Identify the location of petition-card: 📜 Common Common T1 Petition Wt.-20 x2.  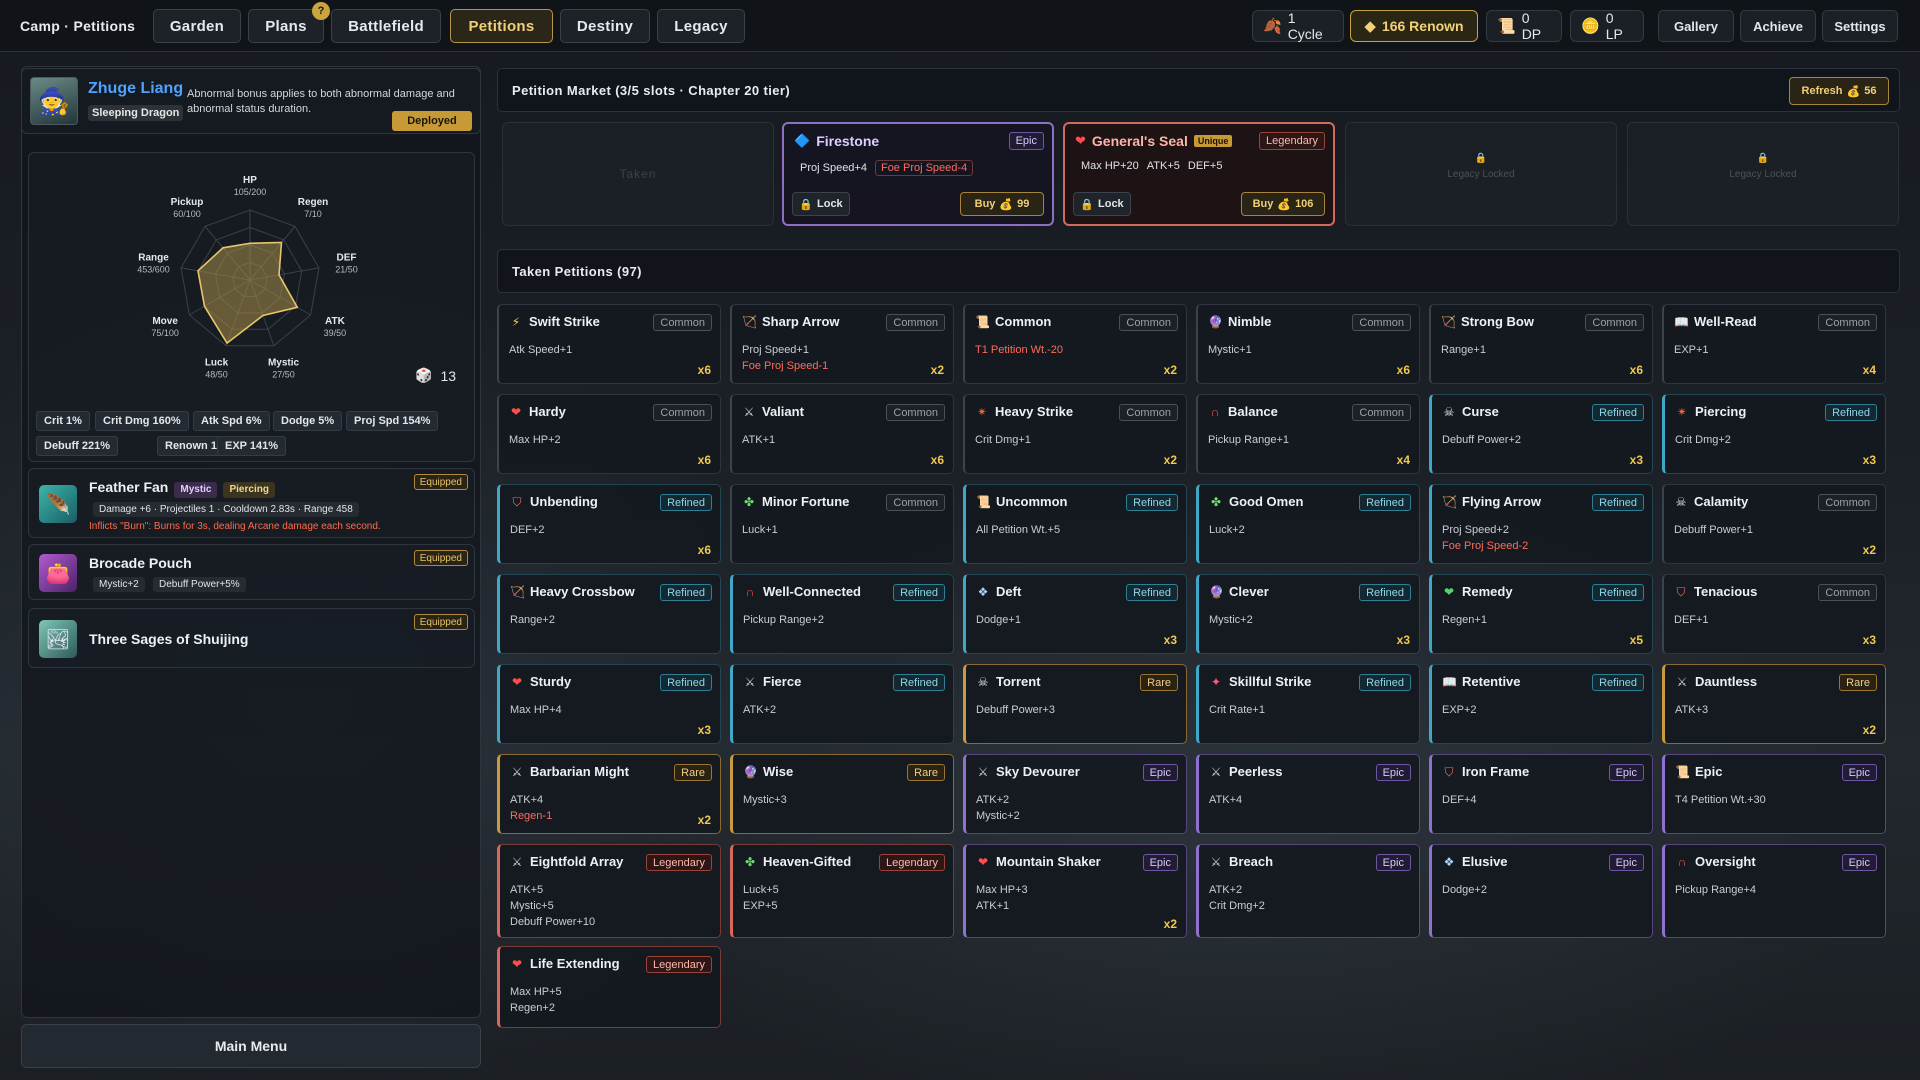
(1075, 344).